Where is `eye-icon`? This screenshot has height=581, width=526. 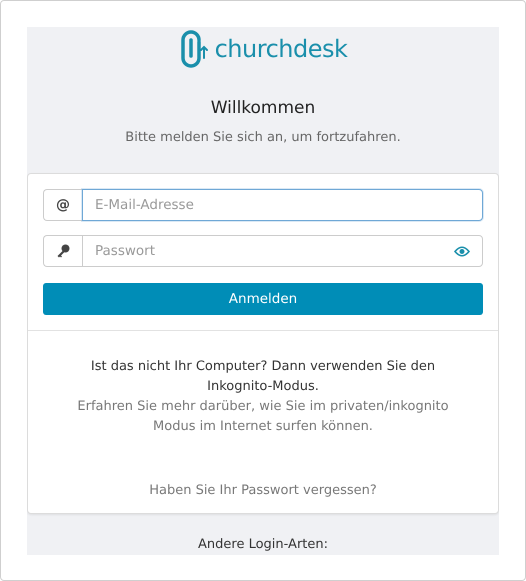
eye-icon is located at coordinates (462, 251).